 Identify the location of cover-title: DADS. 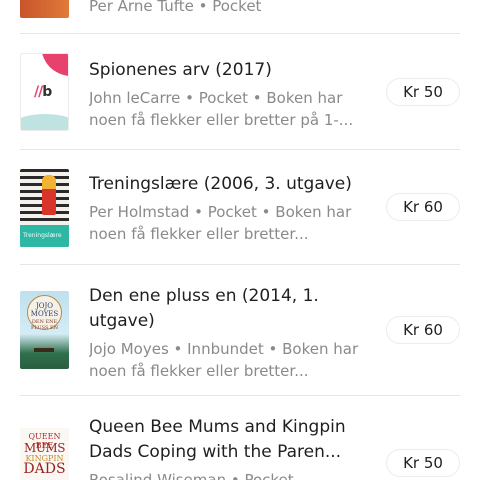
(44, 469).